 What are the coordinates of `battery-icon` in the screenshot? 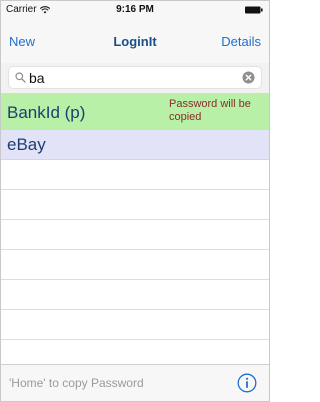 It's located at (254, 10).